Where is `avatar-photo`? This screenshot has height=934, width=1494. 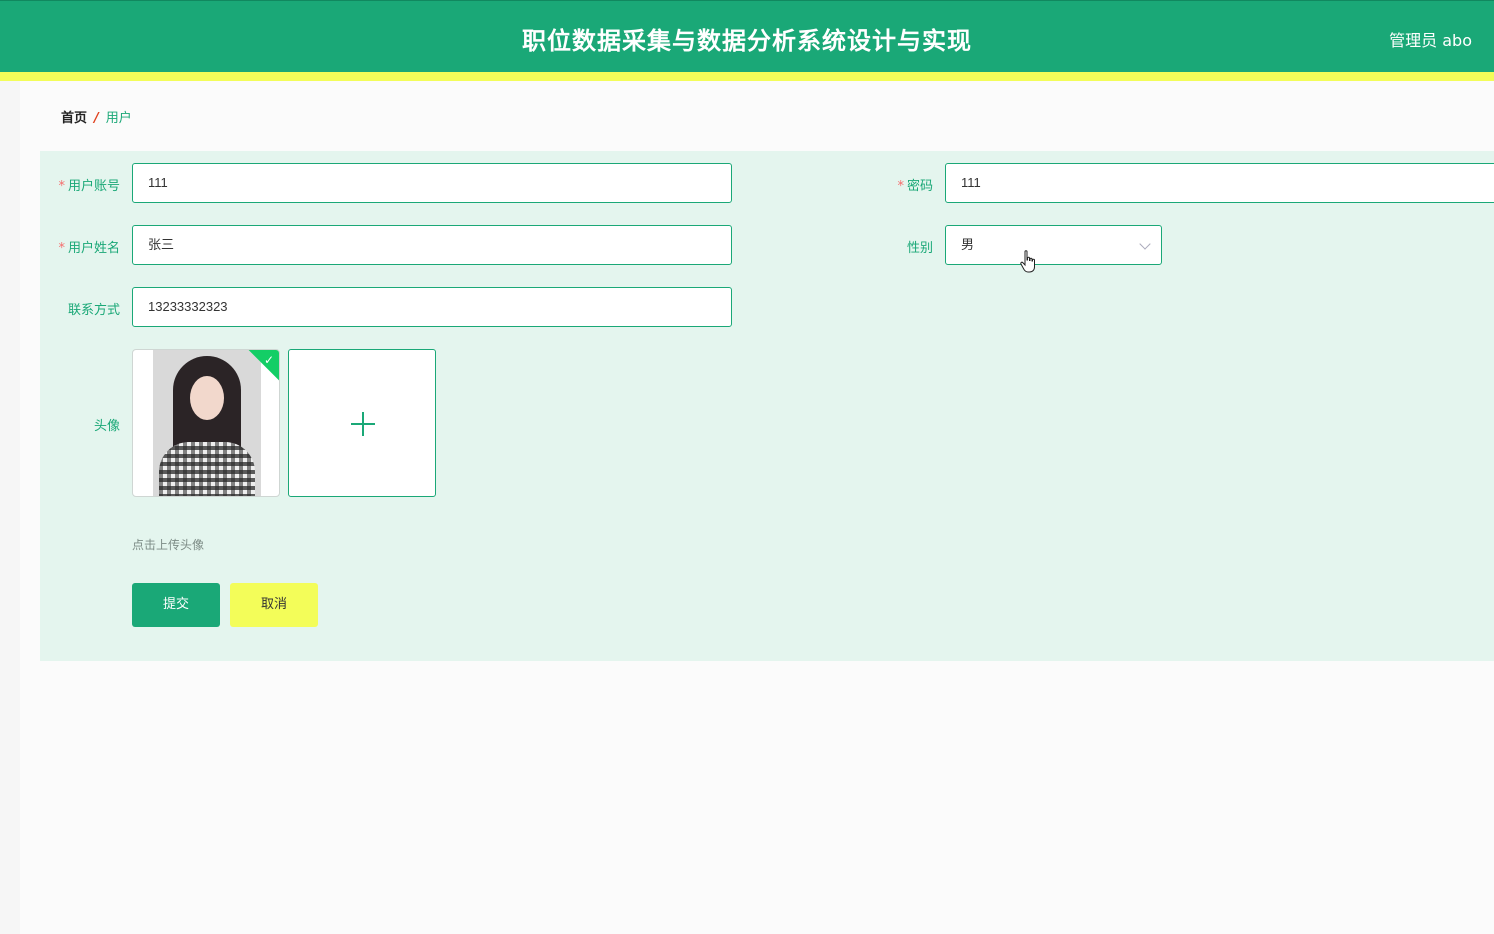 avatar-photo is located at coordinates (207, 423).